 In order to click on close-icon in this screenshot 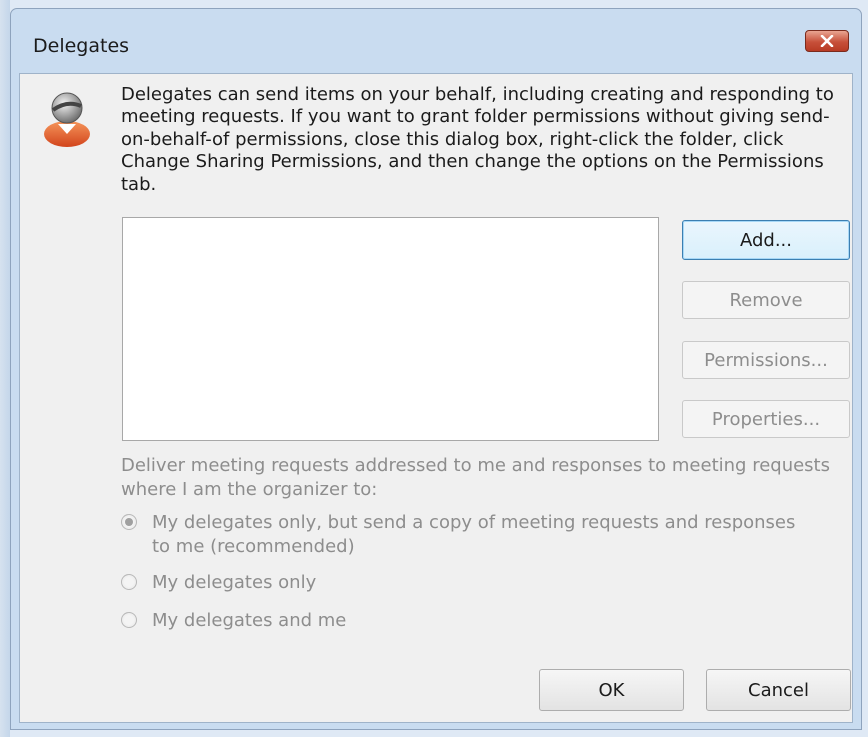, I will do `click(827, 41)`.